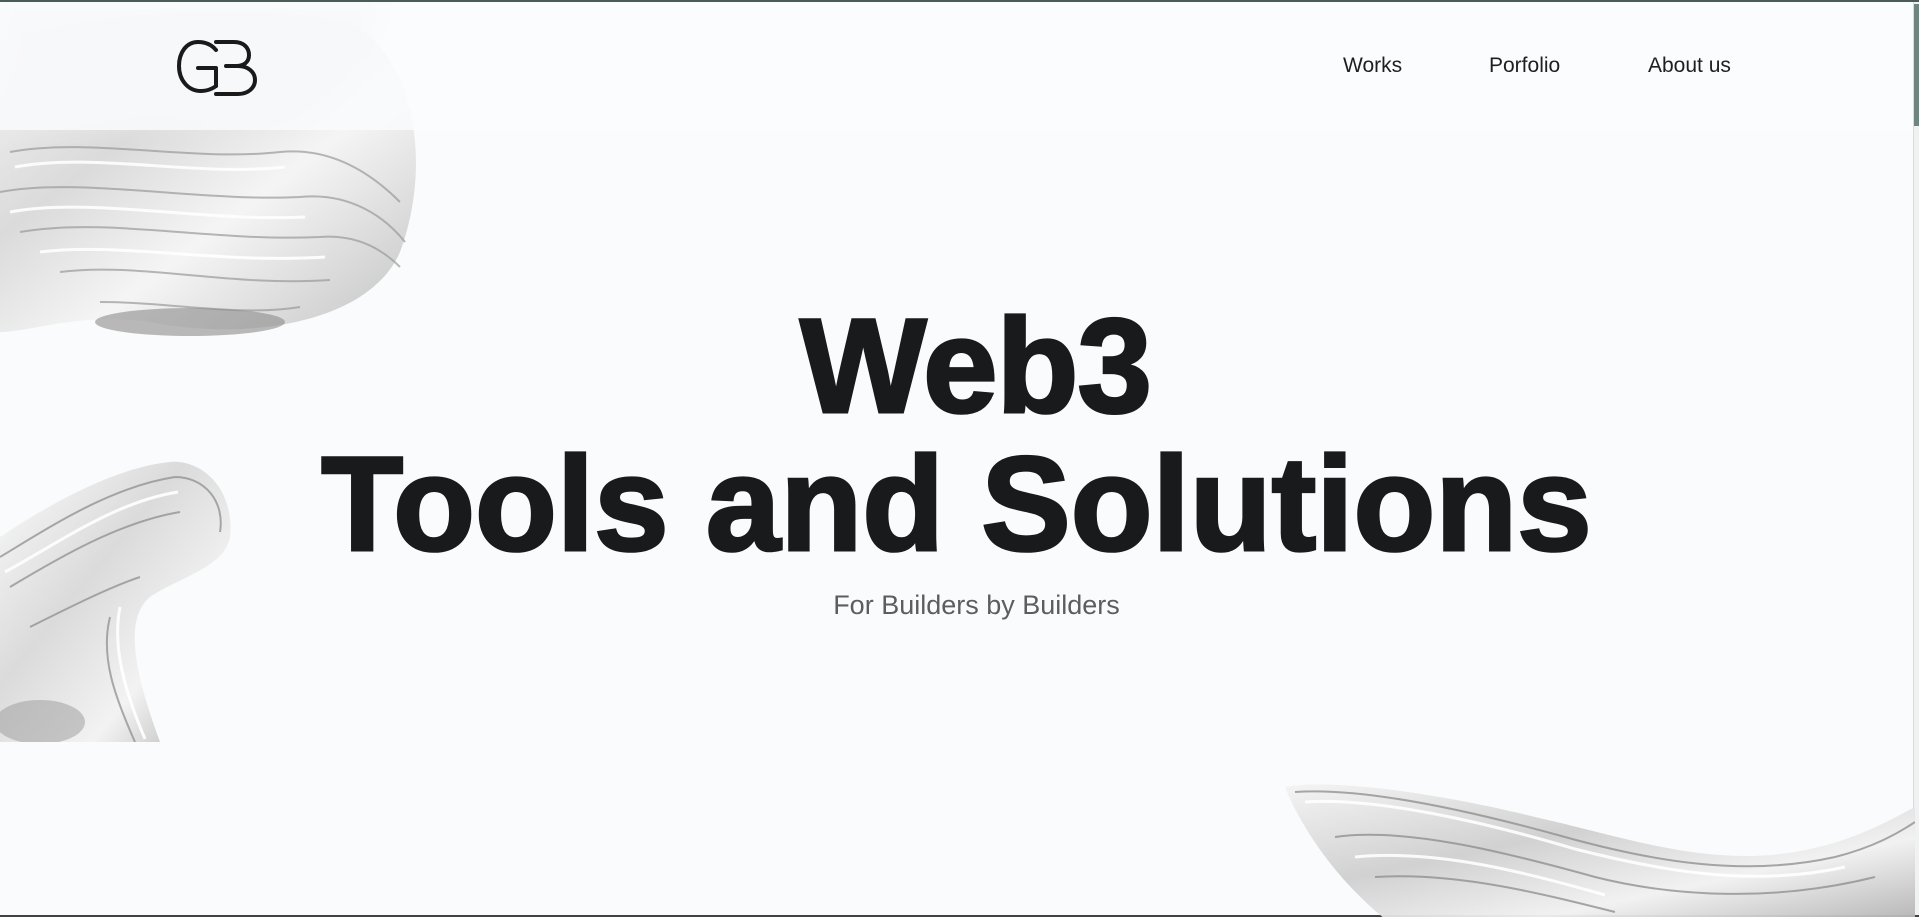 This screenshot has height=917, width=1919. Describe the element at coordinates (956, 66) in the screenshot. I see `site-header: GB Works Porfolio About us` at that location.